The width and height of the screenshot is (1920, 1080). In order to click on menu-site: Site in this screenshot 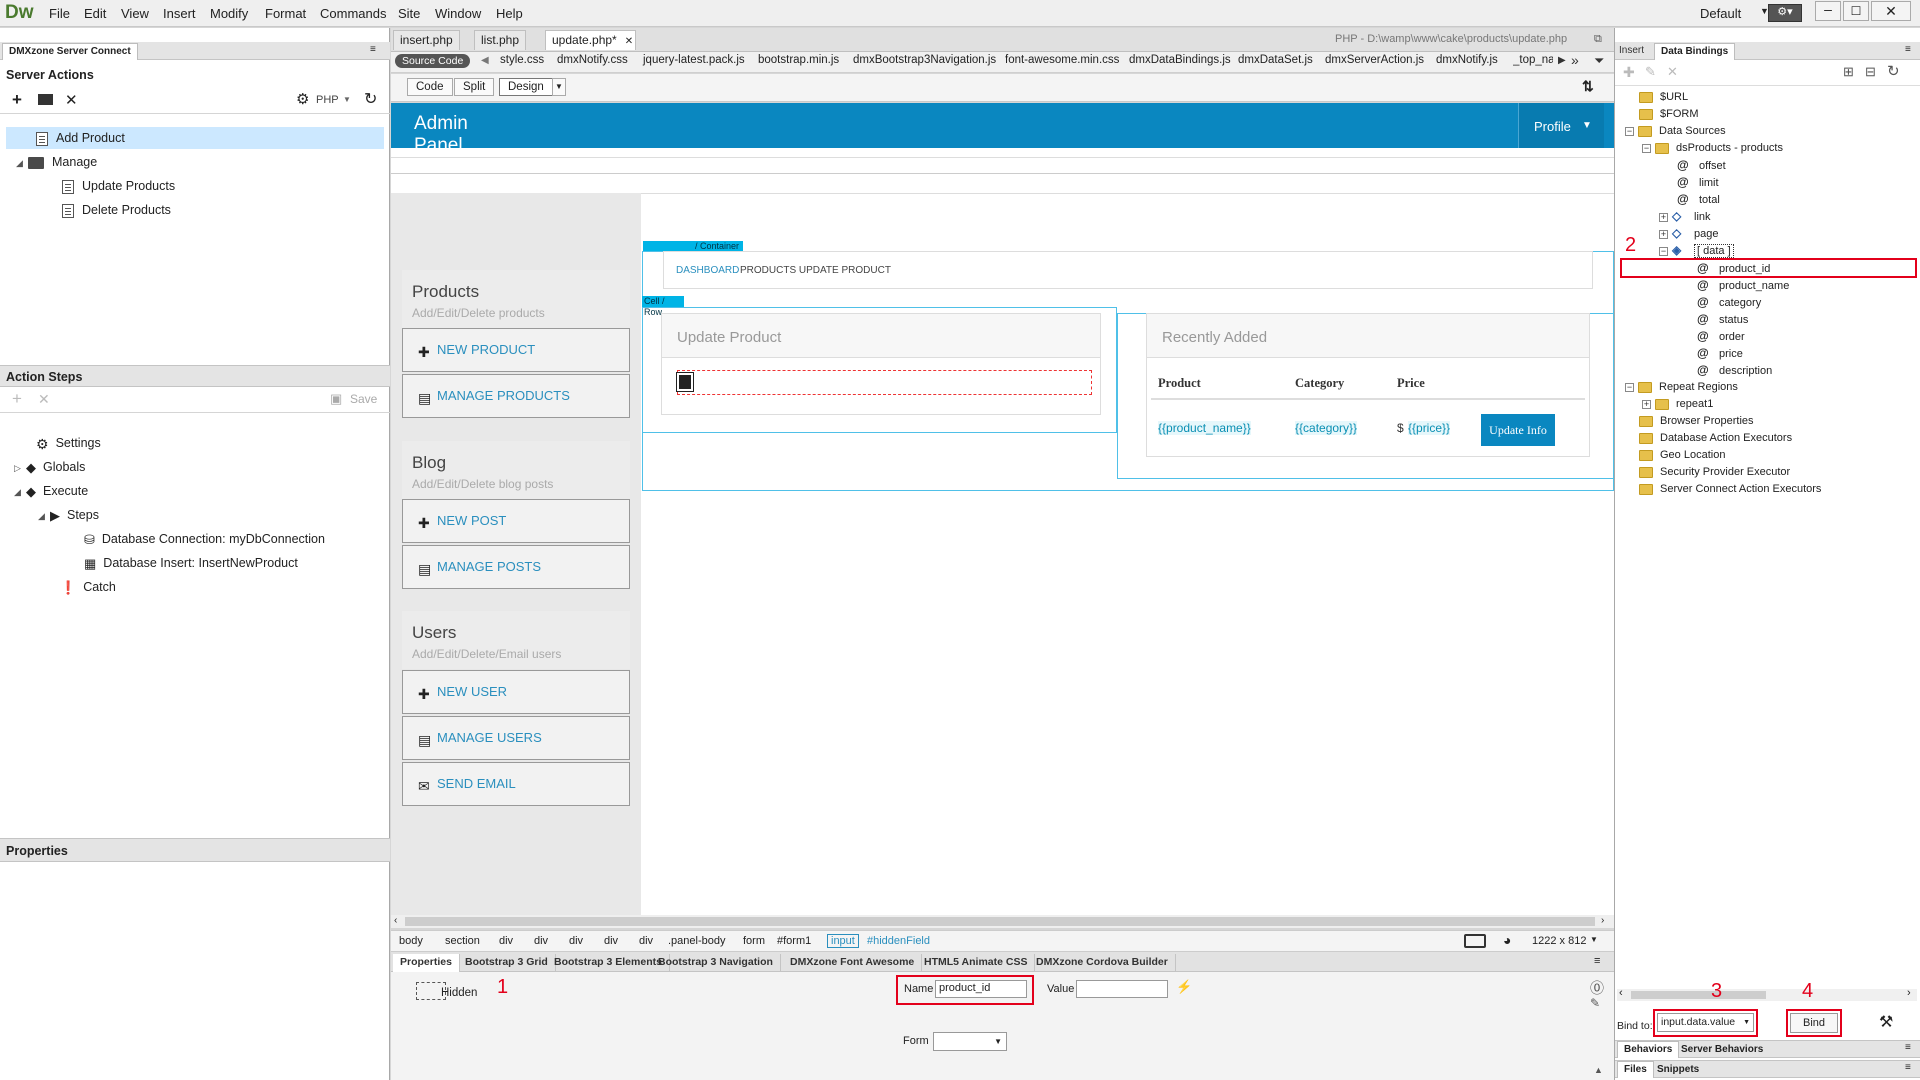, I will do `click(409, 13)`.